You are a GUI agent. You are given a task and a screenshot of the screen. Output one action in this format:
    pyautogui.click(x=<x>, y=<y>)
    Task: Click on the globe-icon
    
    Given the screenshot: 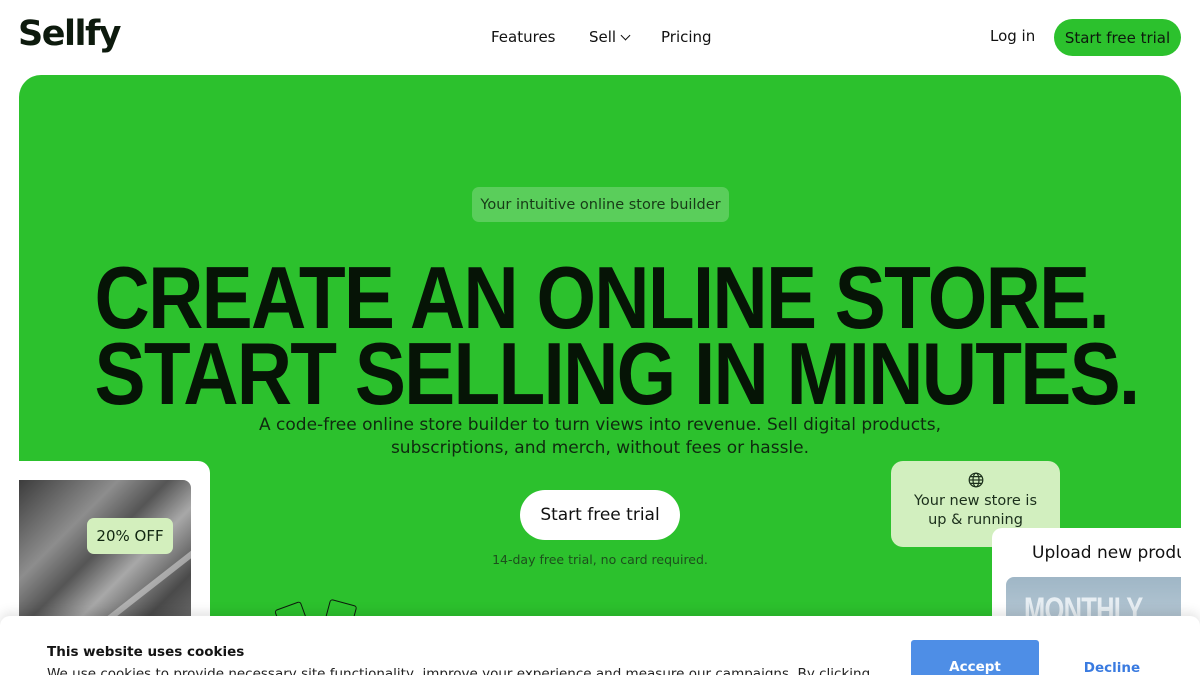 What is the action you would take?
    pyautogui.click(x=975, y=480)
    